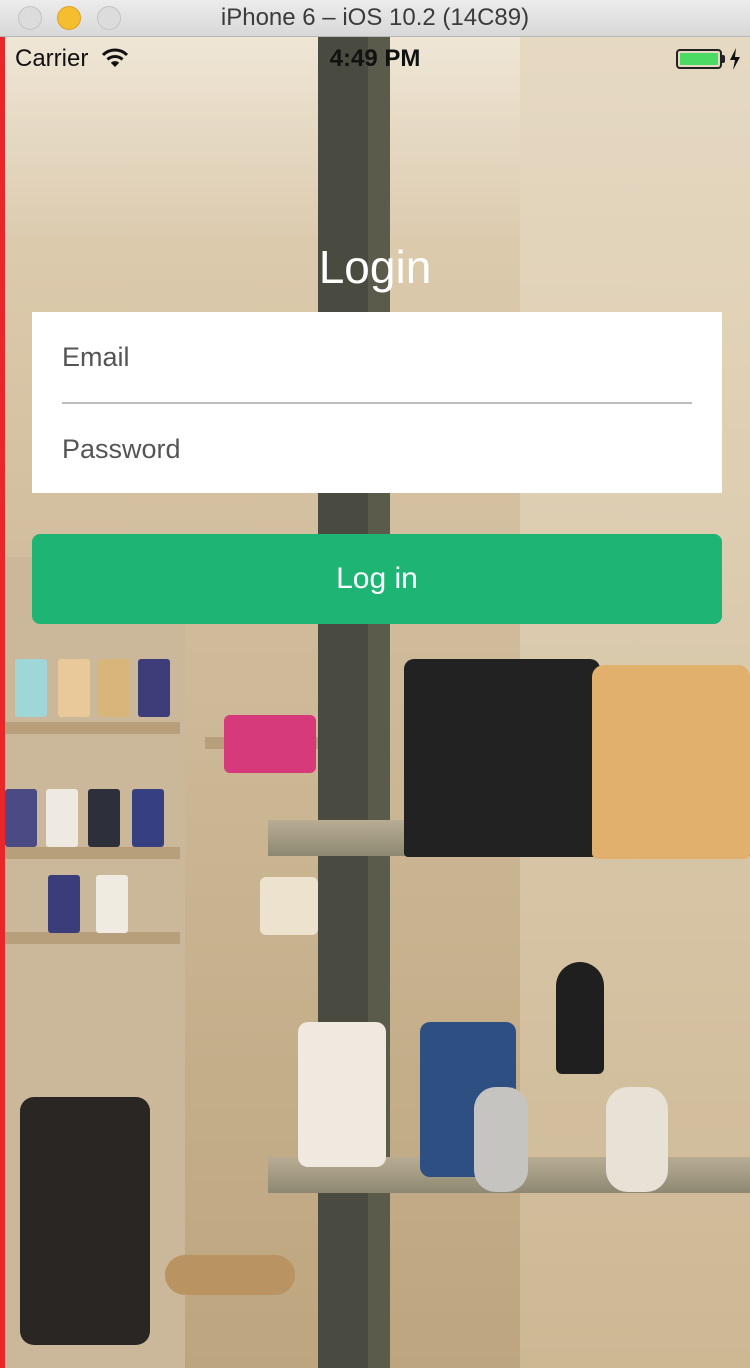 This screenshot has width=750, height=1368. I want to click on email-field, so click(377, 357).